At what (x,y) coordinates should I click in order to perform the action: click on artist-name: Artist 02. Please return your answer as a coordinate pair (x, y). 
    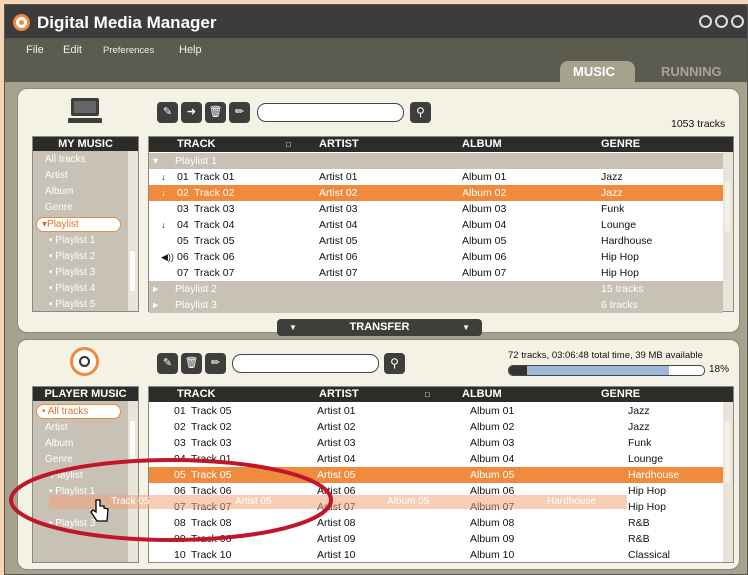
    Looking at the image, I should click on (336, 427).